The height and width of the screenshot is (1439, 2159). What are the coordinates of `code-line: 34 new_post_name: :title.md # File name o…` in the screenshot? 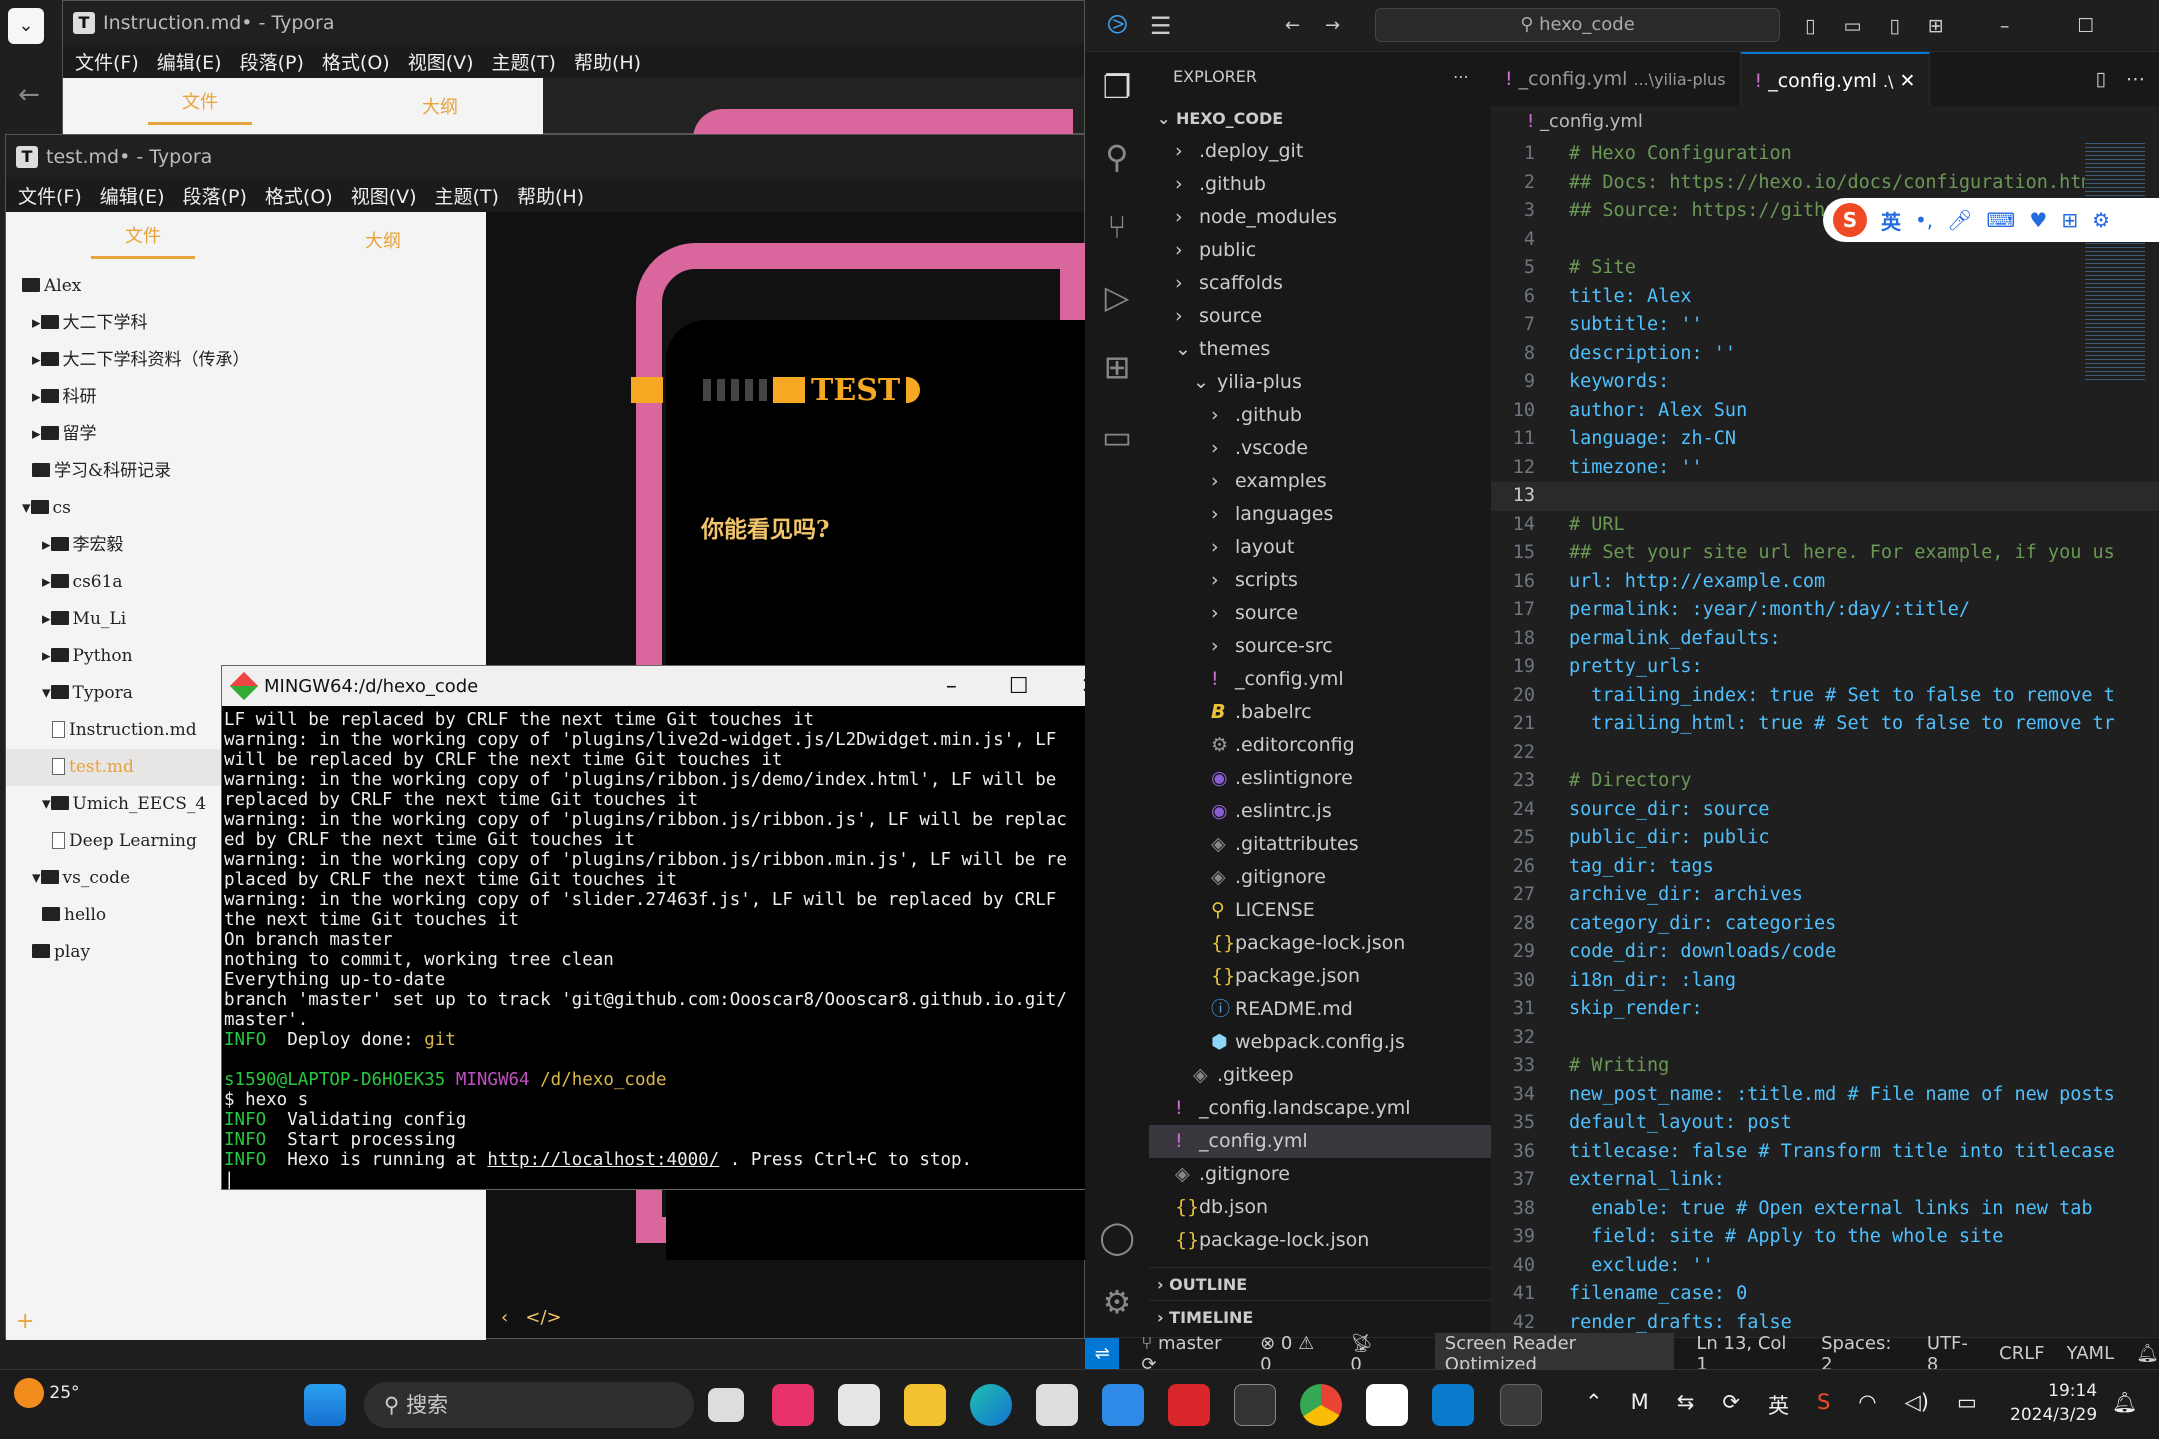 It's located at (1825, 1095).